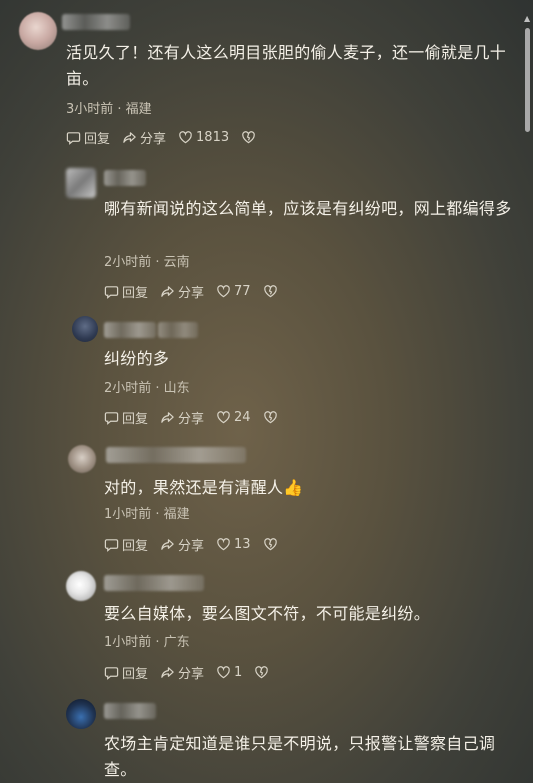 The width and height of the screenshot is (533, 783). What do you see at coordinates (147, 388) in the screenshot?
I see `comment-meta: 2小时前 · 山东` at bounding box center [147, 388].